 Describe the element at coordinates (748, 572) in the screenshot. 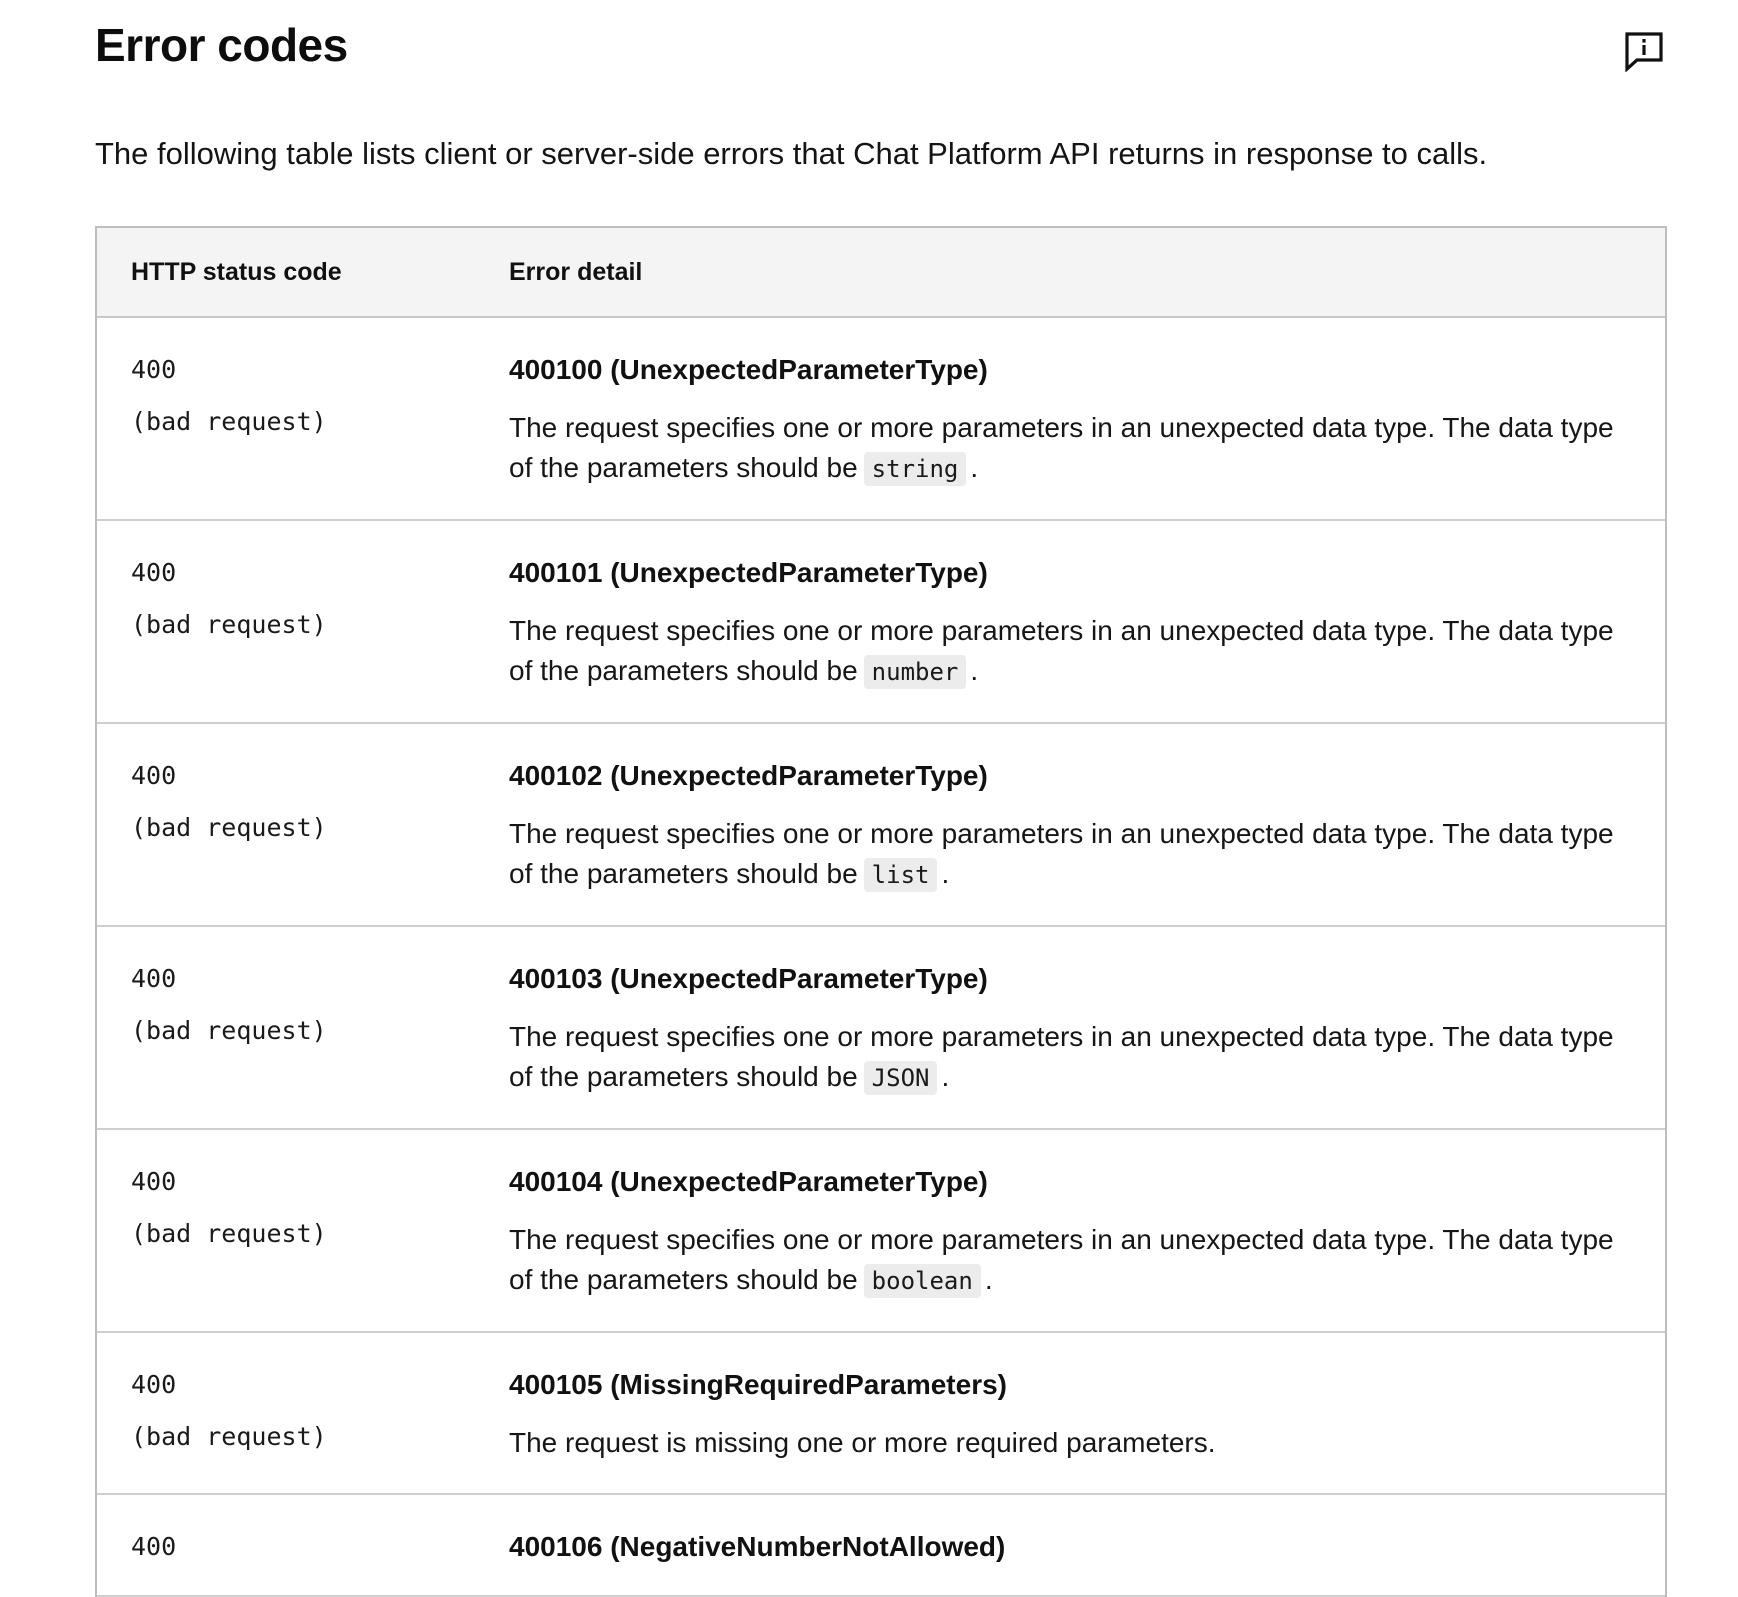

I see `error-title: 400101 (UnexpectedParameterType)` at that location.